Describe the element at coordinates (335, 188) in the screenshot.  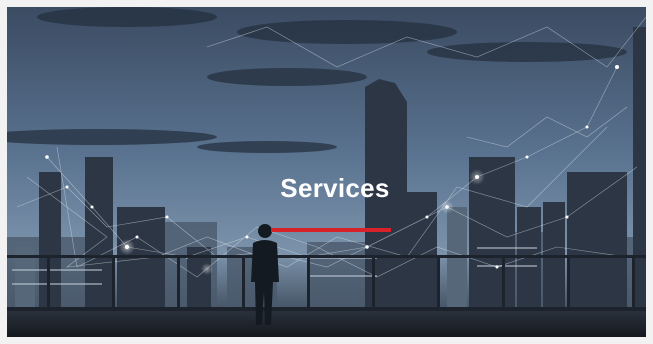
I see `page-title: Services` at that location.